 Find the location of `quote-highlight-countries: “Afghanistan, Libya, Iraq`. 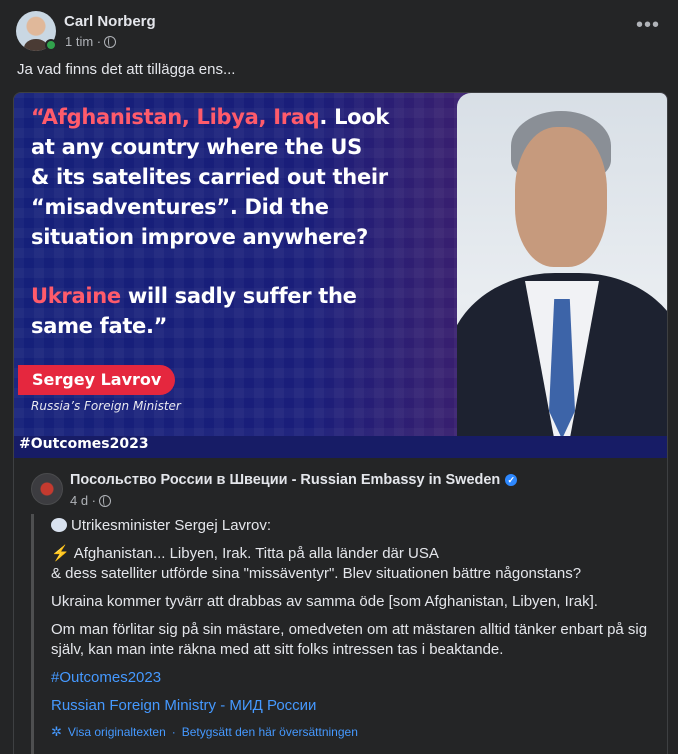

quote-highlight-countries: “Afghanistan, Libya, Iraq is located at coordinates (175, 117).